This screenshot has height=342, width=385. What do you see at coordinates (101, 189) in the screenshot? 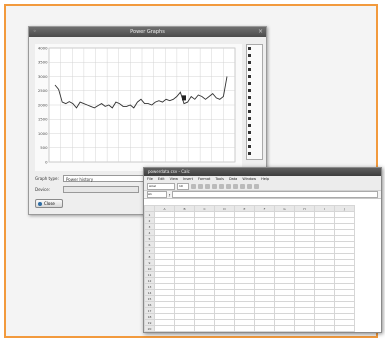
I see `device-dropdown` at bounding box center [101, 189].